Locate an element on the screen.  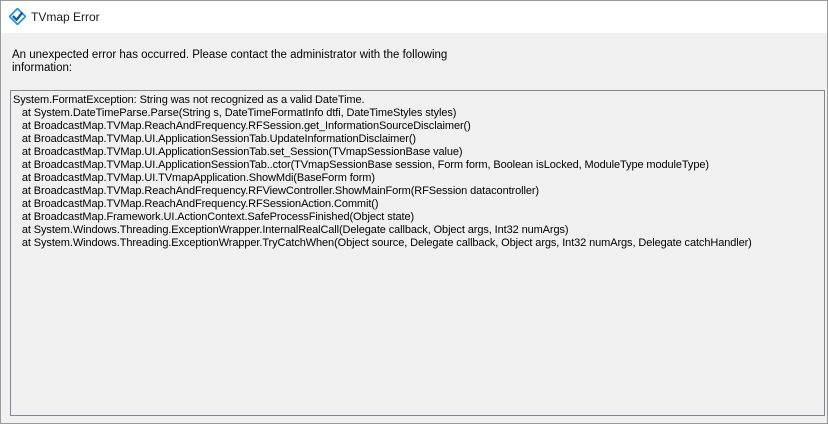
tvmap-logo-icon is located at coordinates (17, 16).